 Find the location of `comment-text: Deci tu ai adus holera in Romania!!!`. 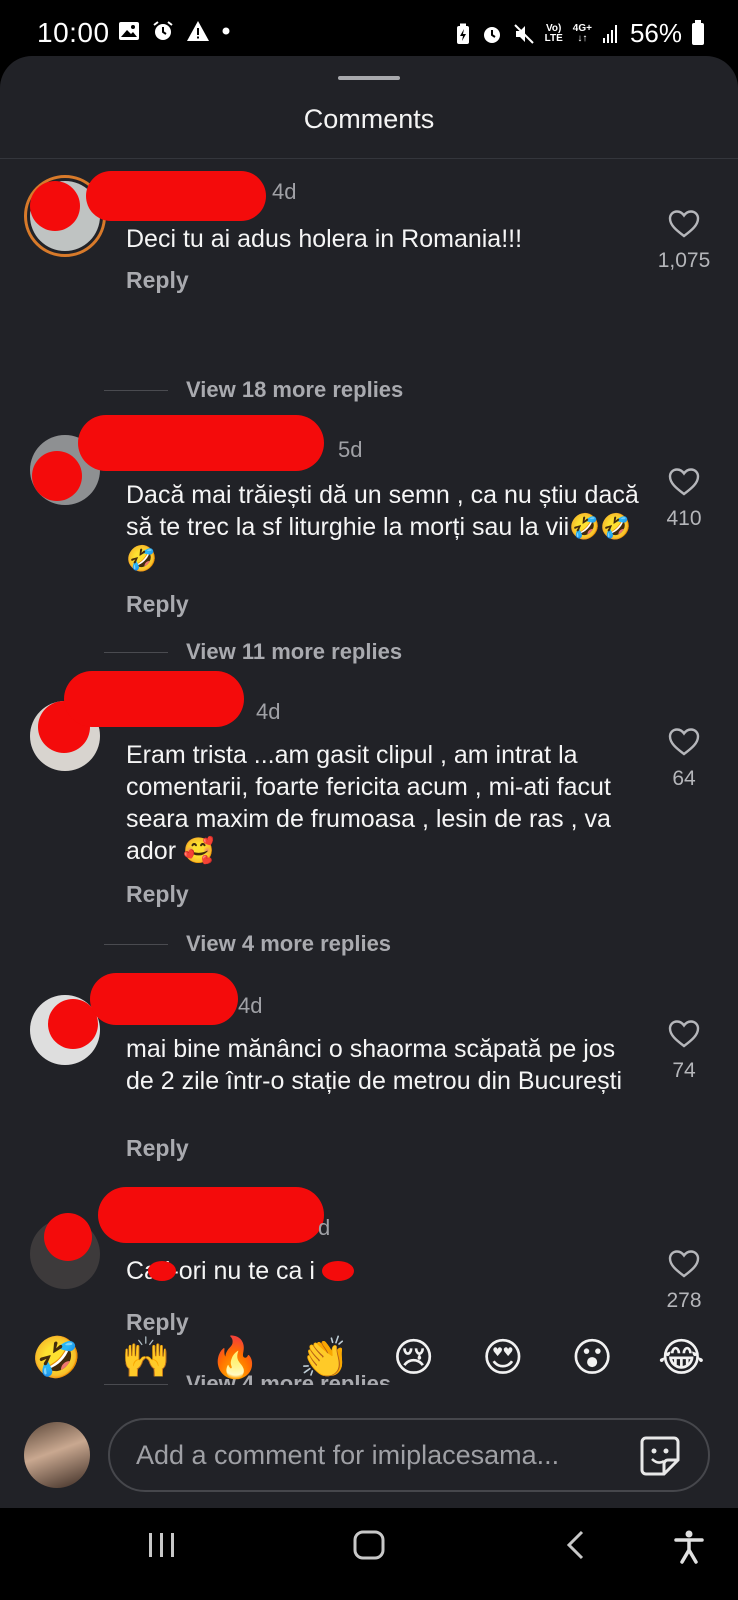

comment-text: Deci tu ai adus holera in Romania!!! is located at coordinates (324, 239).